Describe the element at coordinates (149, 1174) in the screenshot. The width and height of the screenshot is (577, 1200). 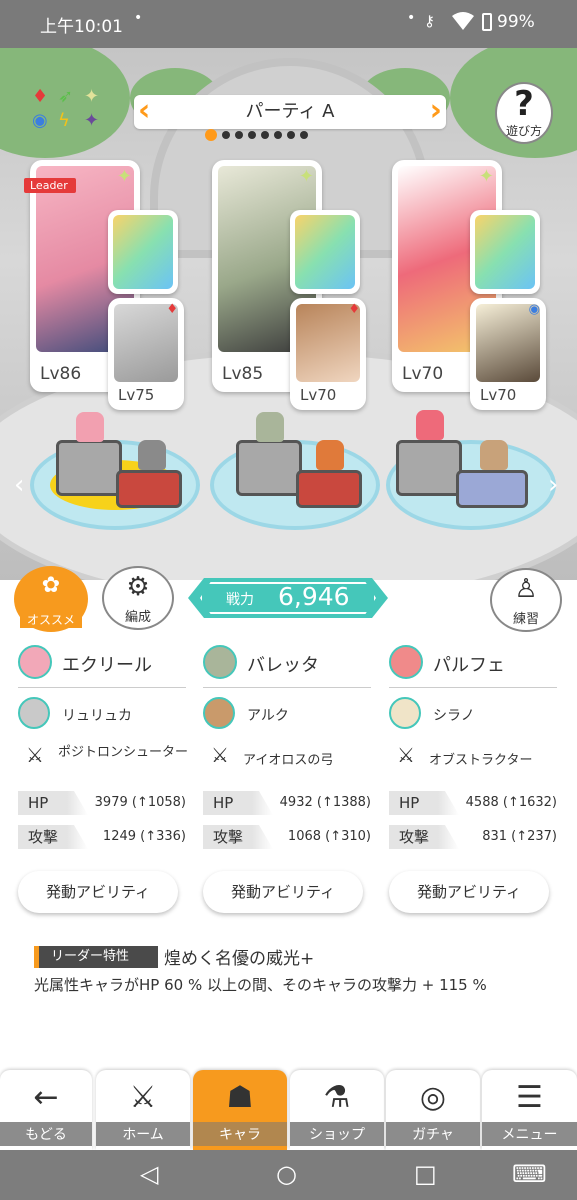
I see `back-triangle-icon: ◁` at that location.